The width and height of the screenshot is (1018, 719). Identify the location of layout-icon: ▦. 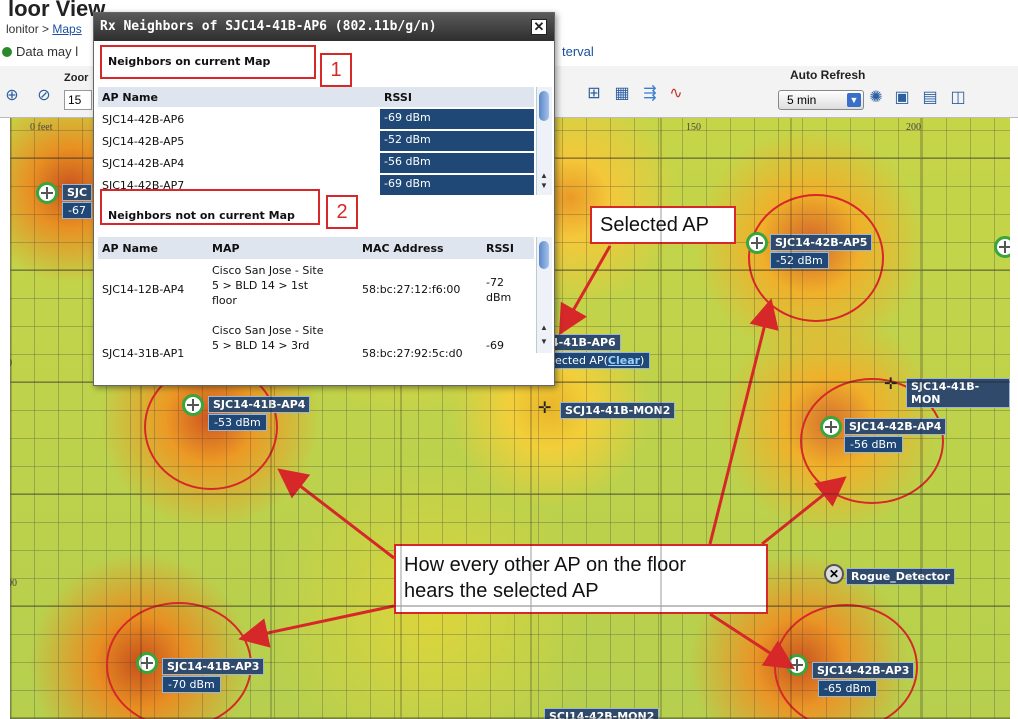
(622, 94).